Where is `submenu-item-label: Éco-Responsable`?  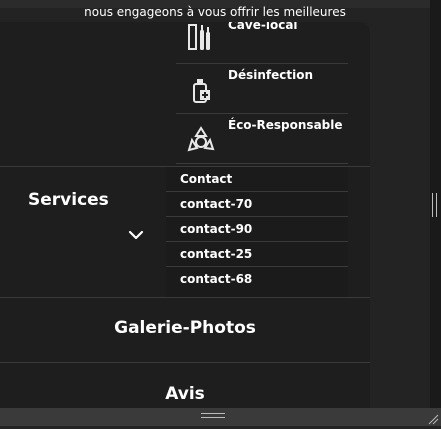
submenu-item-label: Éco-Responsable is located at coordinates (285, 125).